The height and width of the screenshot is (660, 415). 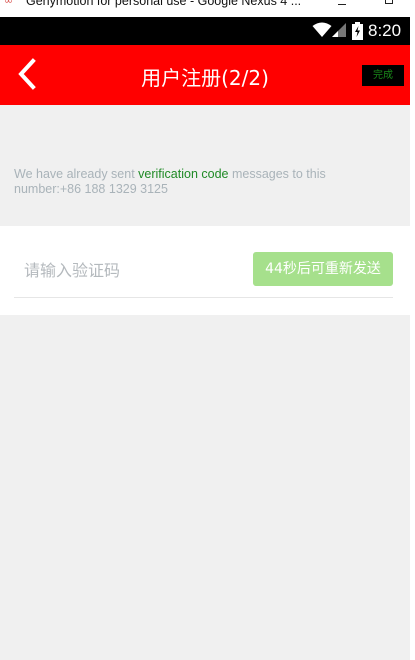 I want to click on app-bar: 用户注册(2/2) 完成, so click(x=205, y=75).